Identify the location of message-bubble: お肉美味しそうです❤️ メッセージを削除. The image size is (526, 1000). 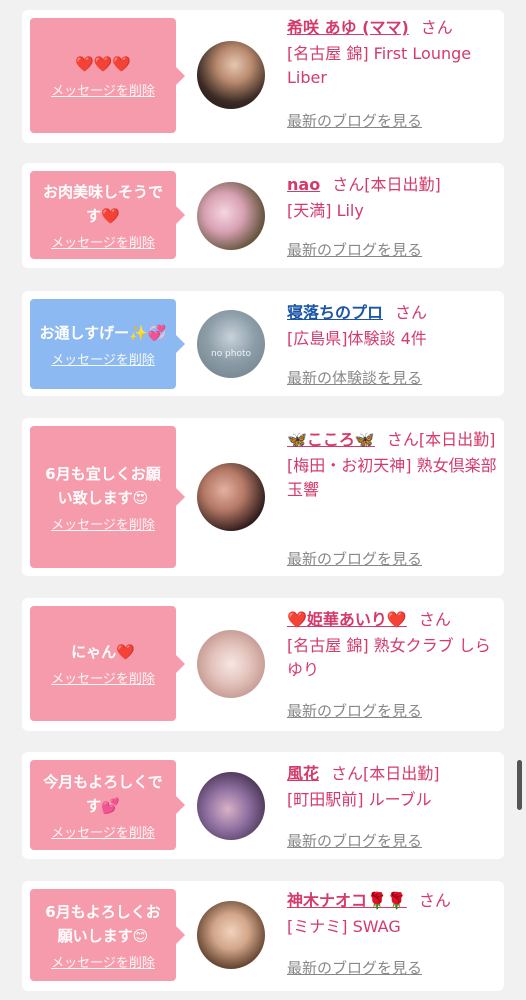
(107, 215).